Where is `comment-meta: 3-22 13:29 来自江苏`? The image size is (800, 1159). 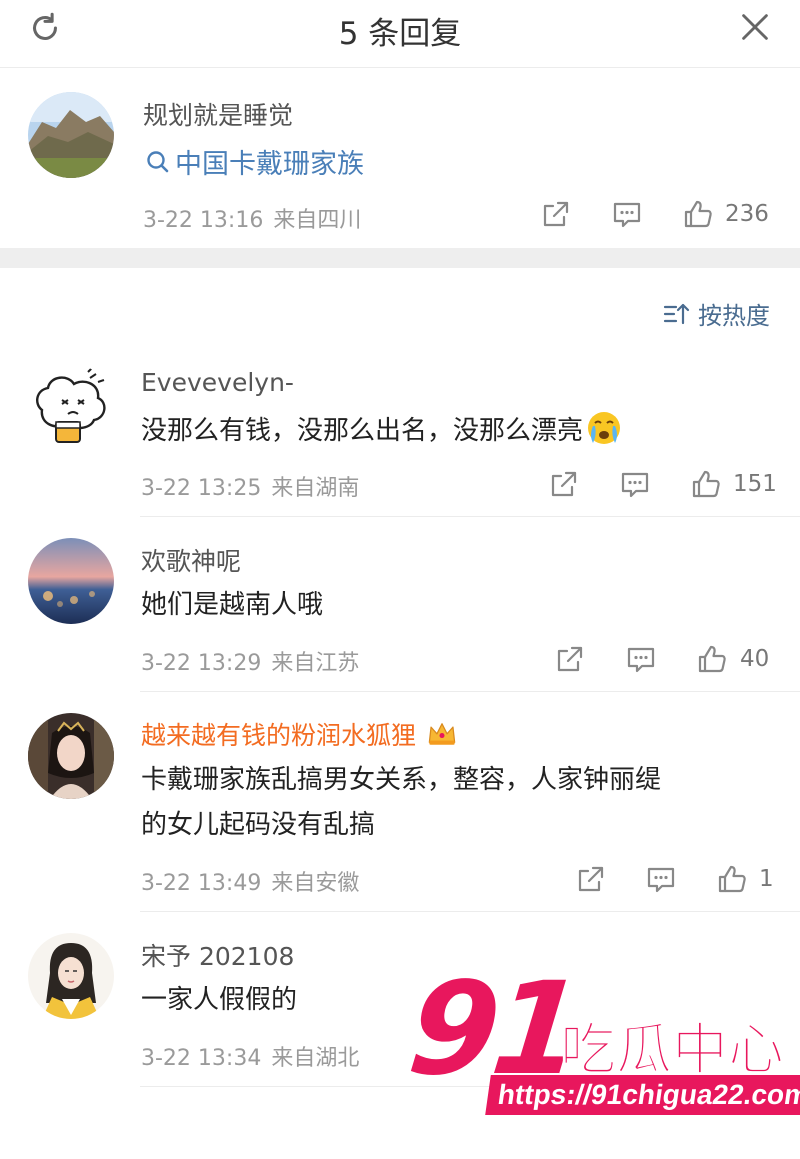
comment-meta: 3-22 13:29 来自江苏 is located at coordinates (250, 661).